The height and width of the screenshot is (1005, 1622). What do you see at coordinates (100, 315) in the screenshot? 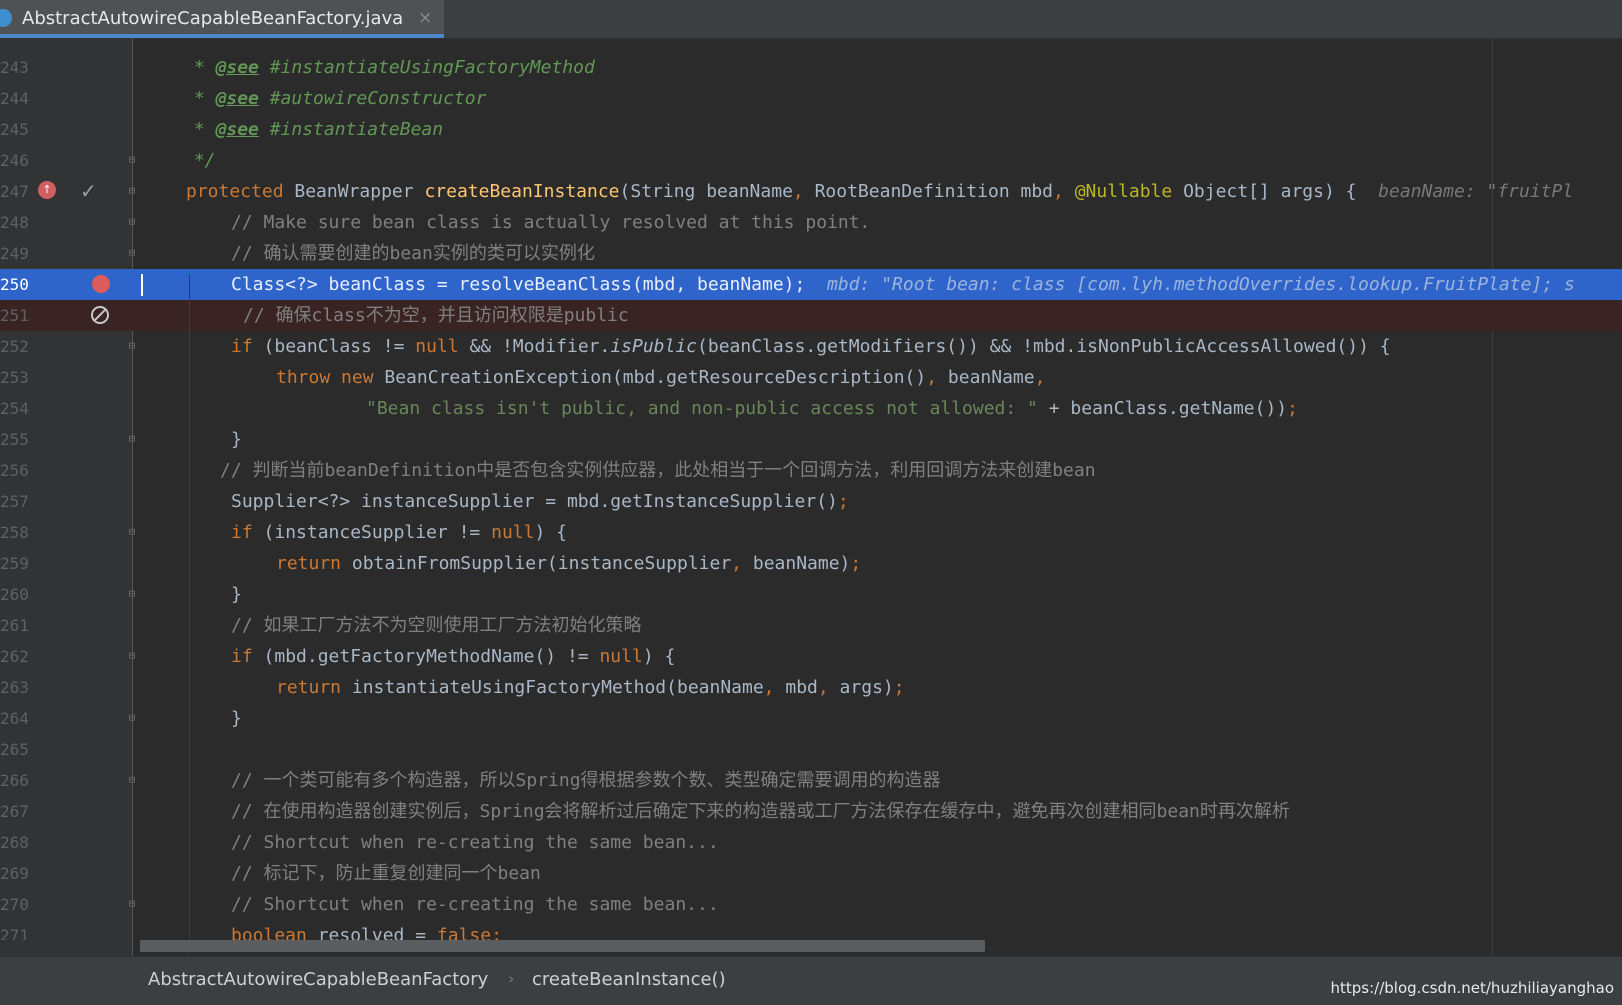
I see `disabled-breakpoint-icon` at bounding box center [100, 315].